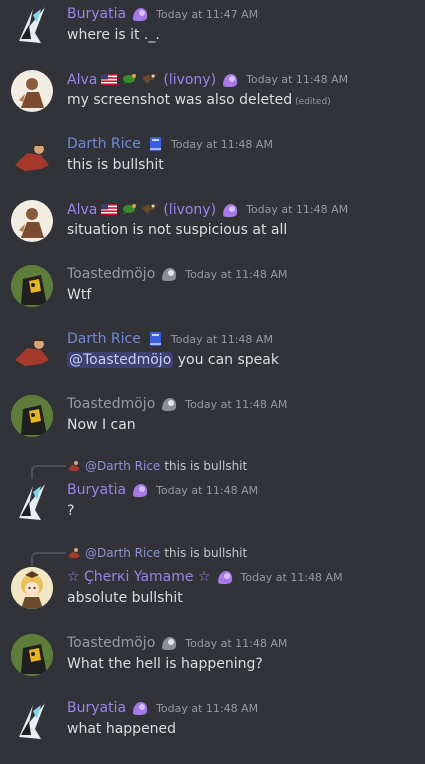  What do you see at coordinates (207, 14) in the screenshot?
I see `timestamp: Today at 11:47 AM` at bounding box center [207, 14].